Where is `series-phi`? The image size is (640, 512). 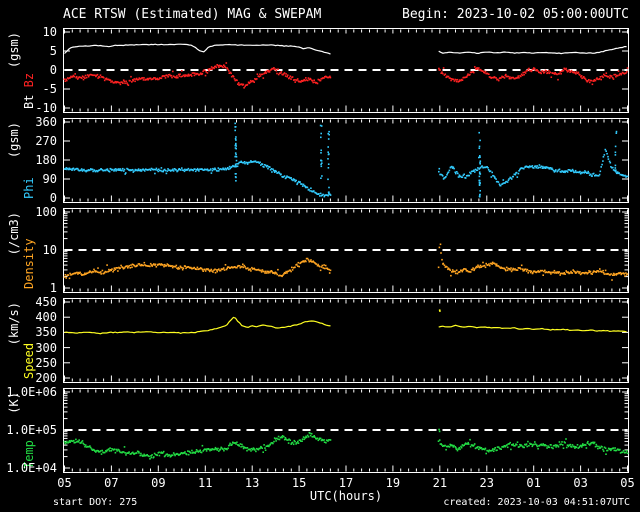
series-phi is located at coordinates (346, 160).